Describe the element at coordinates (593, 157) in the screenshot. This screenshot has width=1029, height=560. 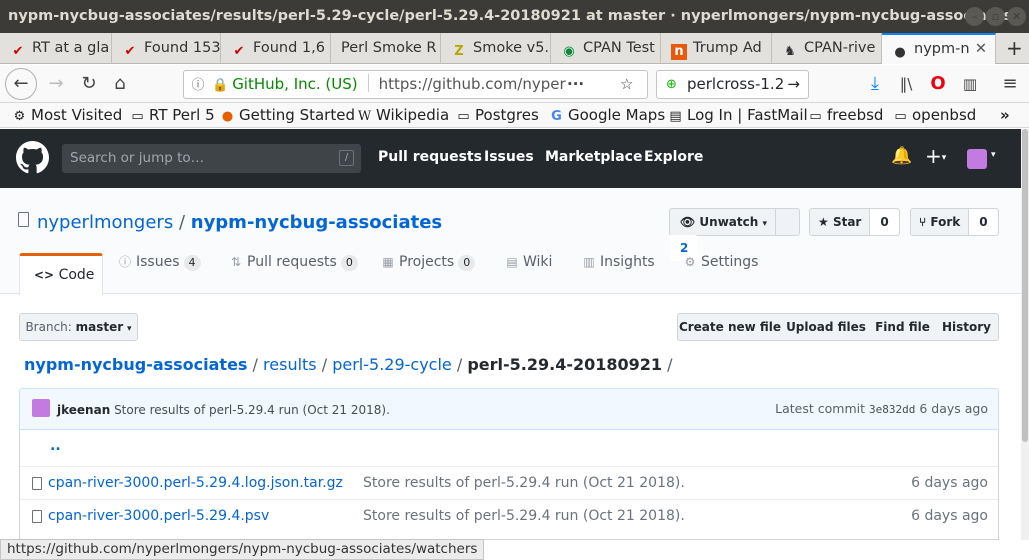
I see `nav-marketplace: Marketplace` at that location.